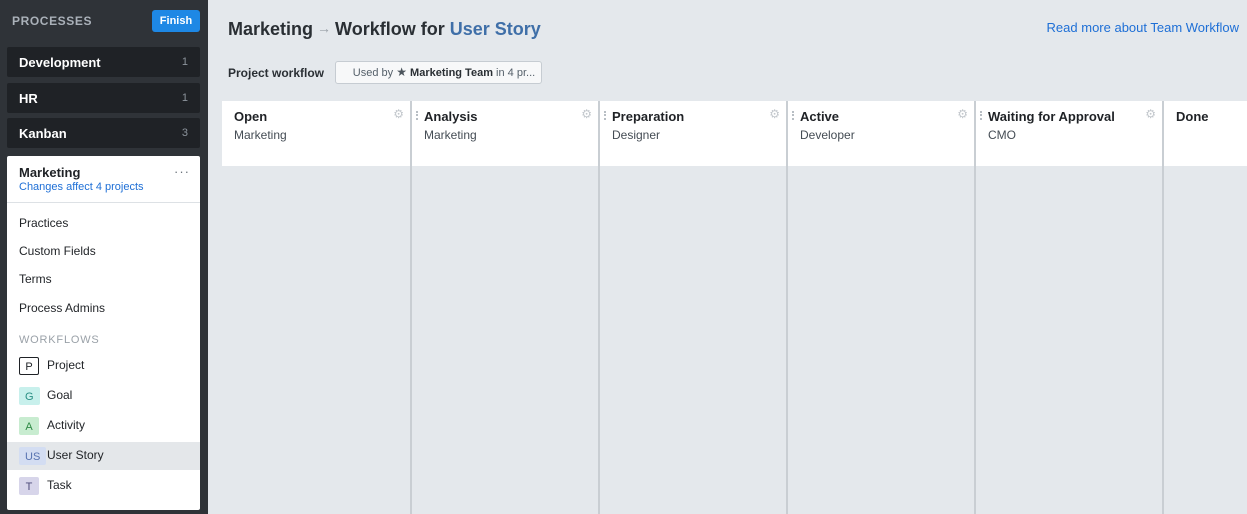  What do you see at coordinates (103, 426) in the screenshot?
I see `workflow-item-activity: A Activity` at bounding box center [103, 426].